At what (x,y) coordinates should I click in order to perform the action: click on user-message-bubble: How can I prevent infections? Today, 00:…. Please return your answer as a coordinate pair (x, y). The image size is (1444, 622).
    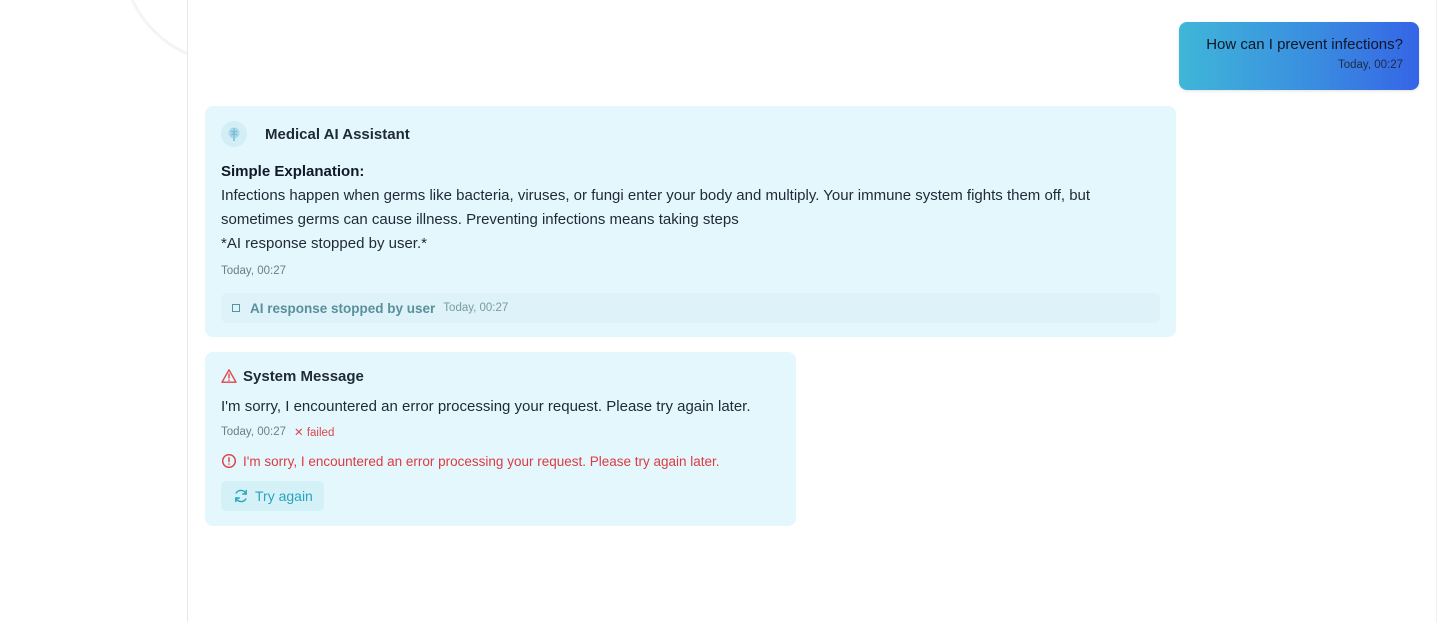
    Looking at the image, I should click on (1299, 56).